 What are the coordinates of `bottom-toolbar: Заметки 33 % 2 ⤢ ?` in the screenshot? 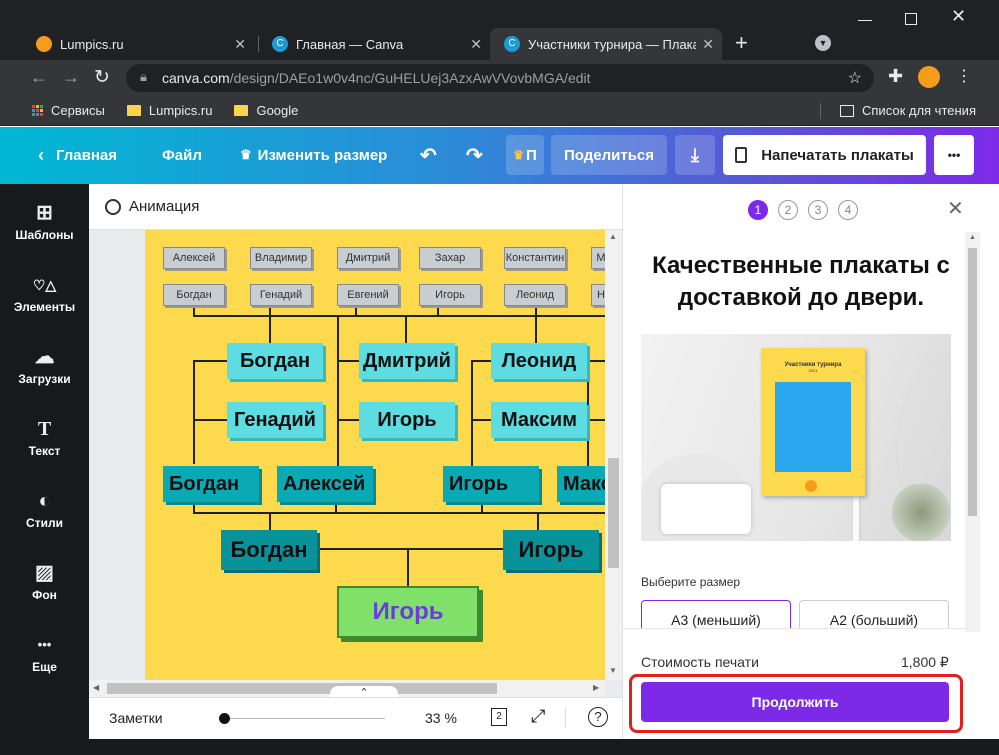 It's located at (355, 718).